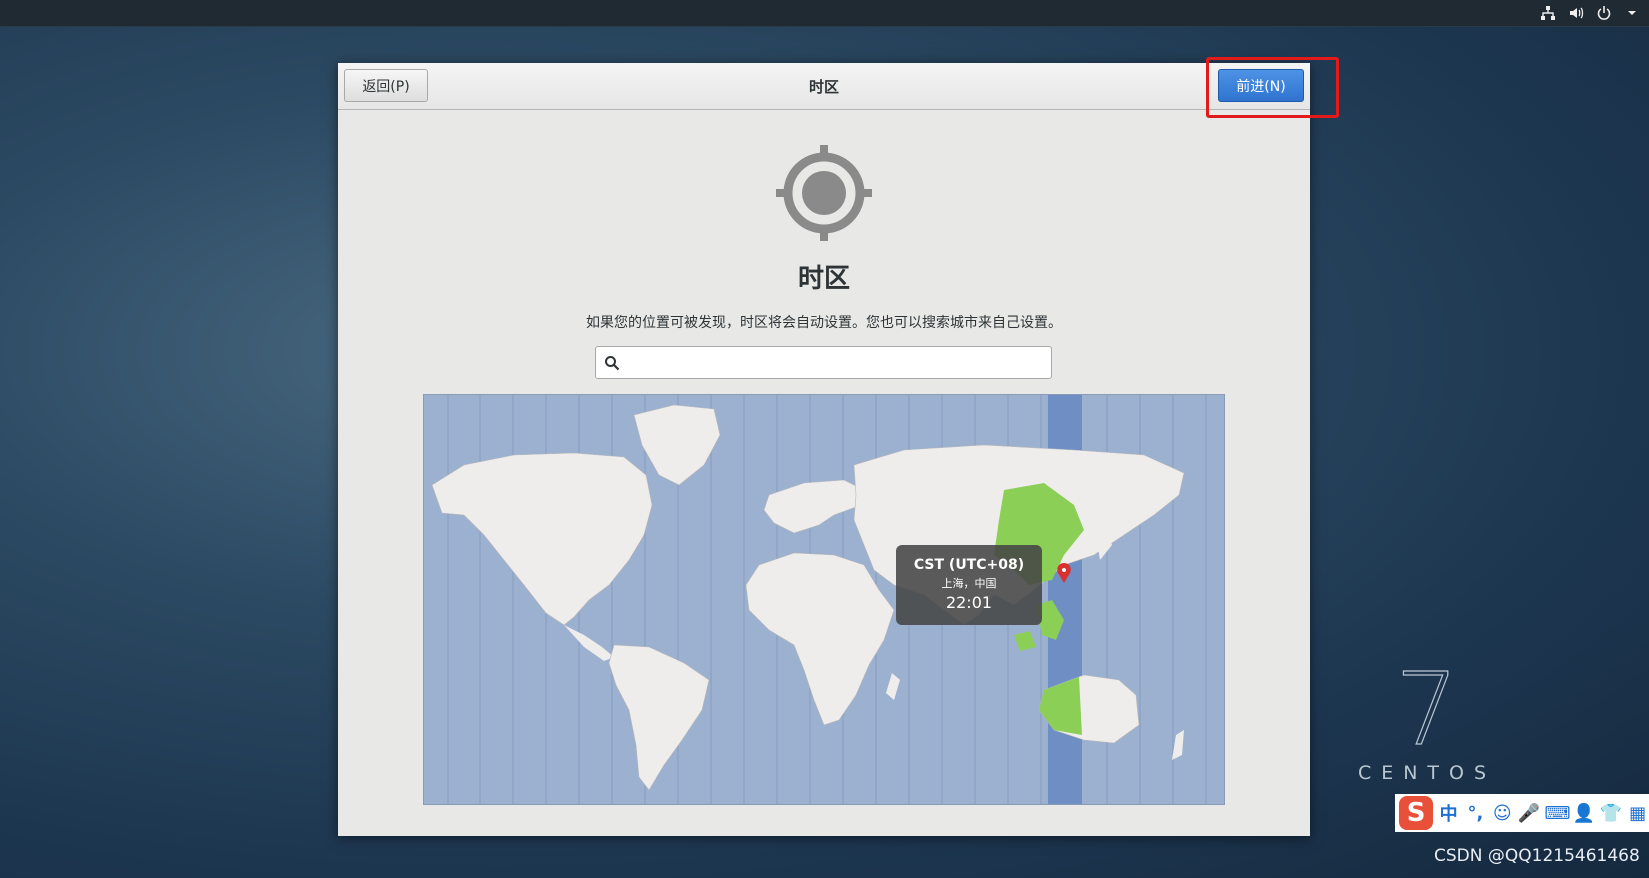 This screenshot has width=1649, height=878. Describe the element at coordinates (824, 13) in the screenshot. I see `top-bar` at that location.